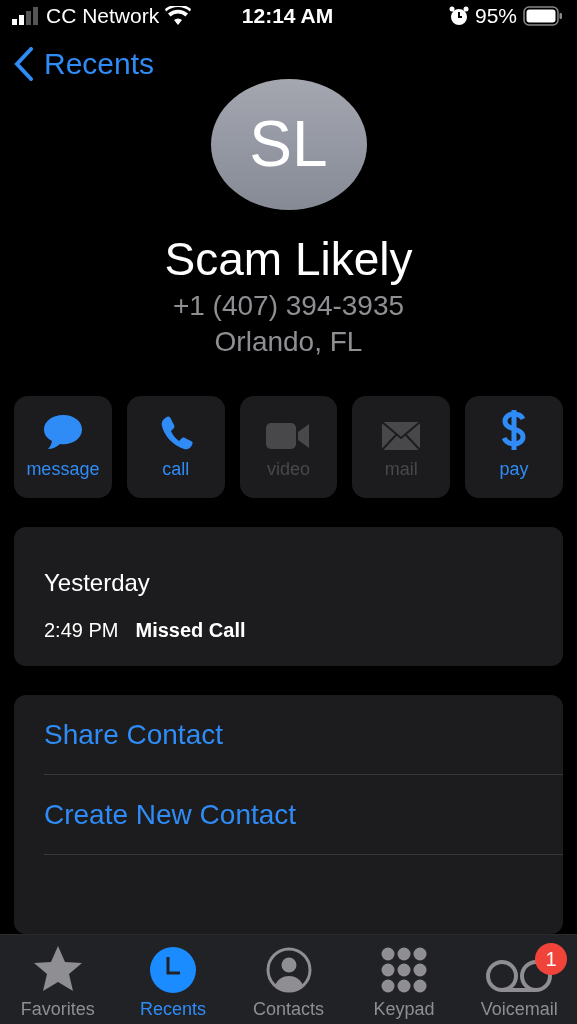 The height and width of the screenshot is (1024, 577). I want to click on clock-icon, so click(173, 970).